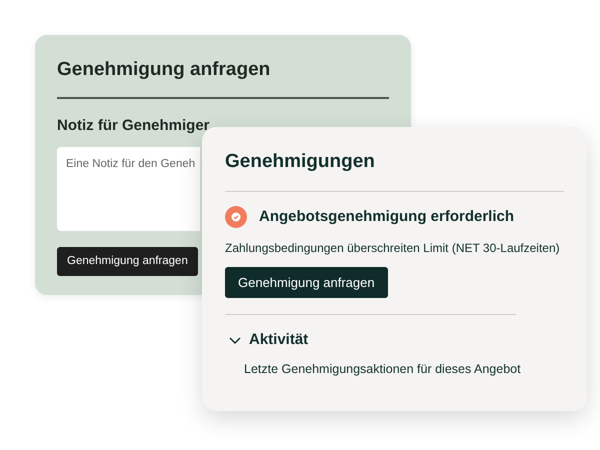 The image size is (600, 450). I want to click on alert-message: Zahlungsbedingungen überschreiten Limit (NET 30-Laufzeiten), so click(393, 248).